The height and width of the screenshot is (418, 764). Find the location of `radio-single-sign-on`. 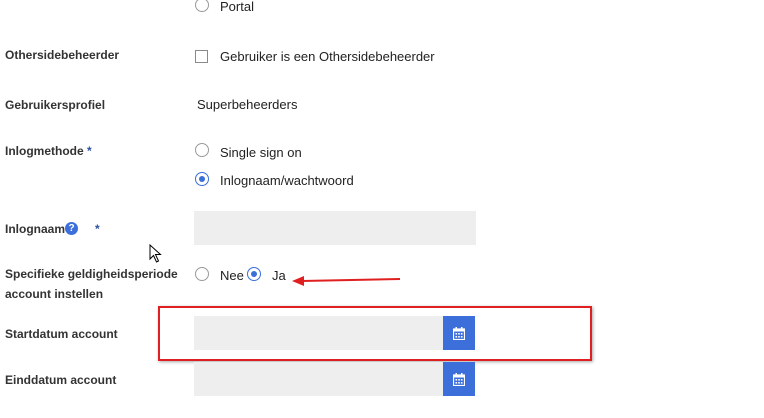

radio-single-sign-on is located at coordinates (202, 150).